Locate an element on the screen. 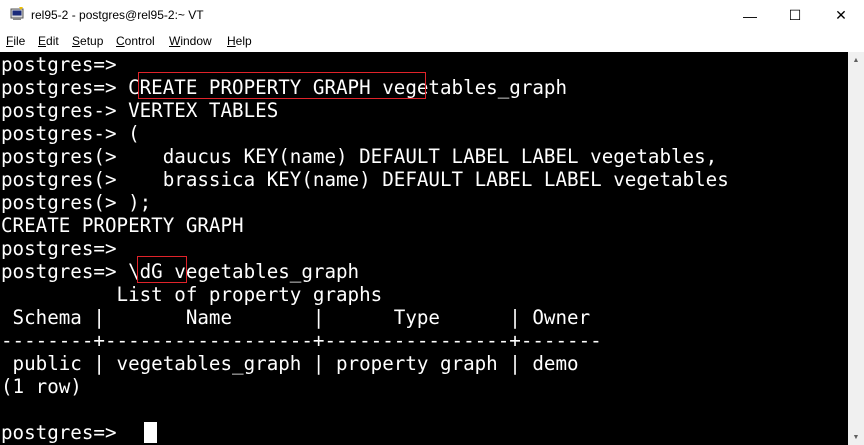 This screenshot has width=864, height=445. maximize-icon: ☐ is located at coordinates (795, 15).